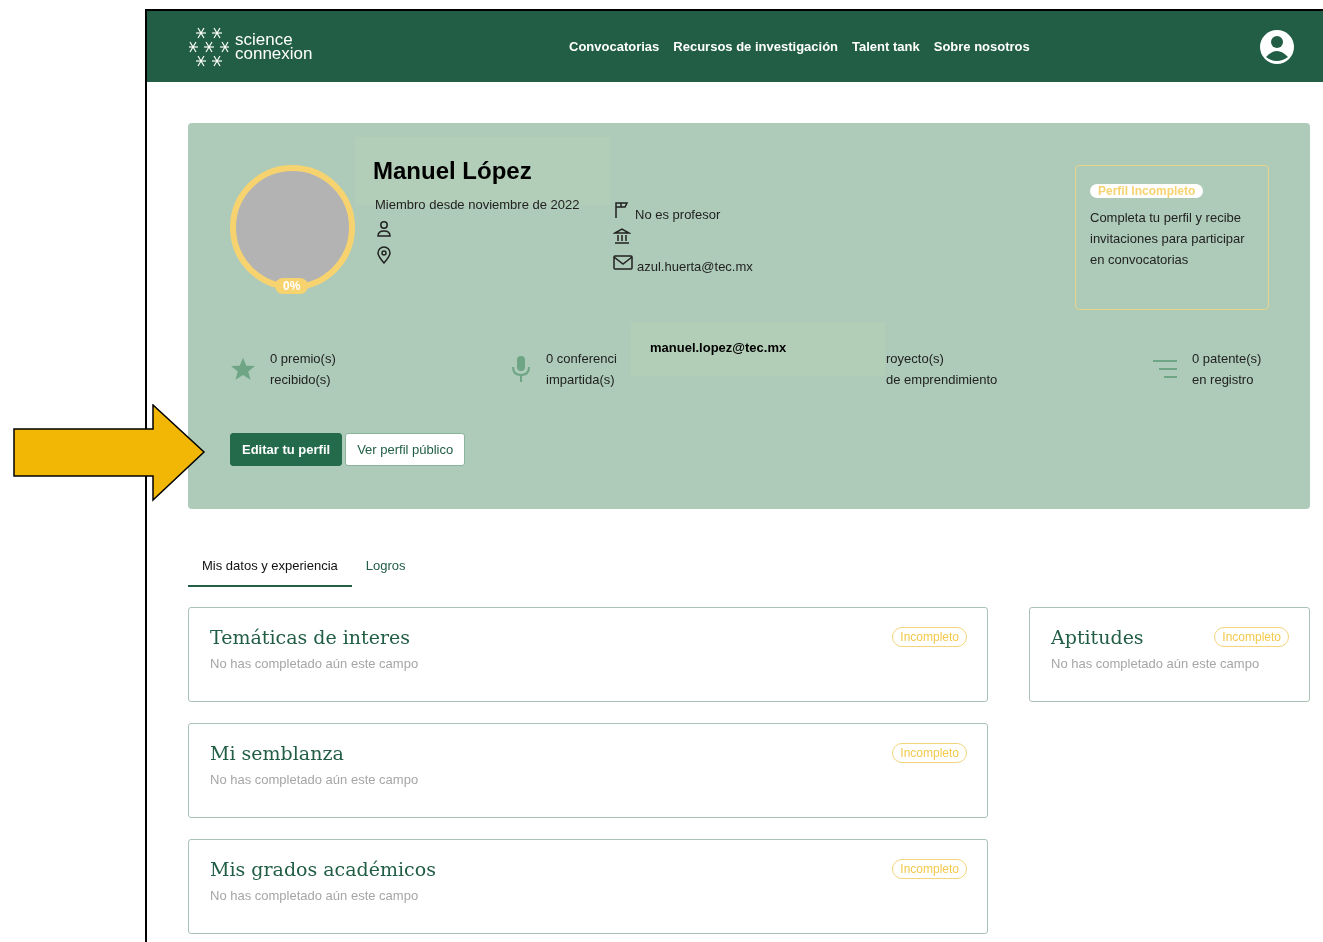  Describe the element at coordinates (581, 380) in the screenshot. I see `stat-label: impartida(s)` at that location.